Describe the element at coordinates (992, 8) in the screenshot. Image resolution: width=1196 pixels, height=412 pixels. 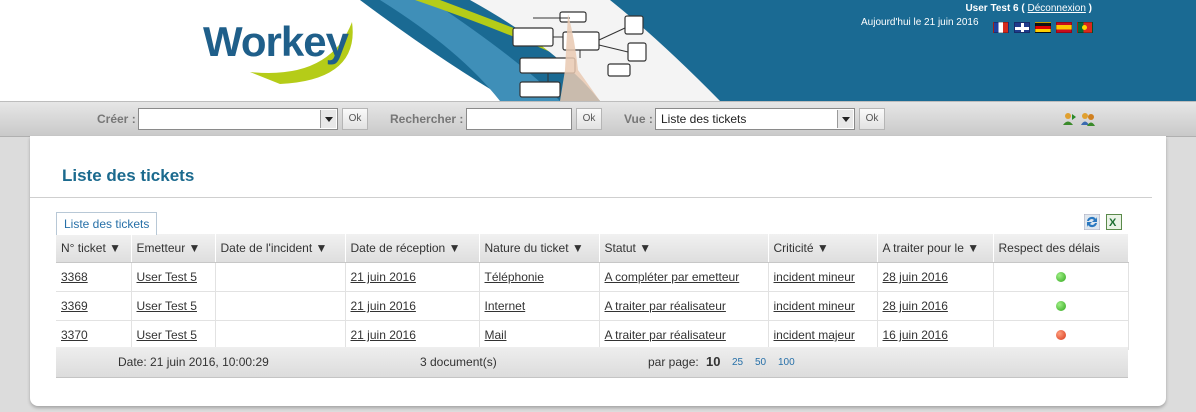
I see `user-name: User Test 6` at that location.